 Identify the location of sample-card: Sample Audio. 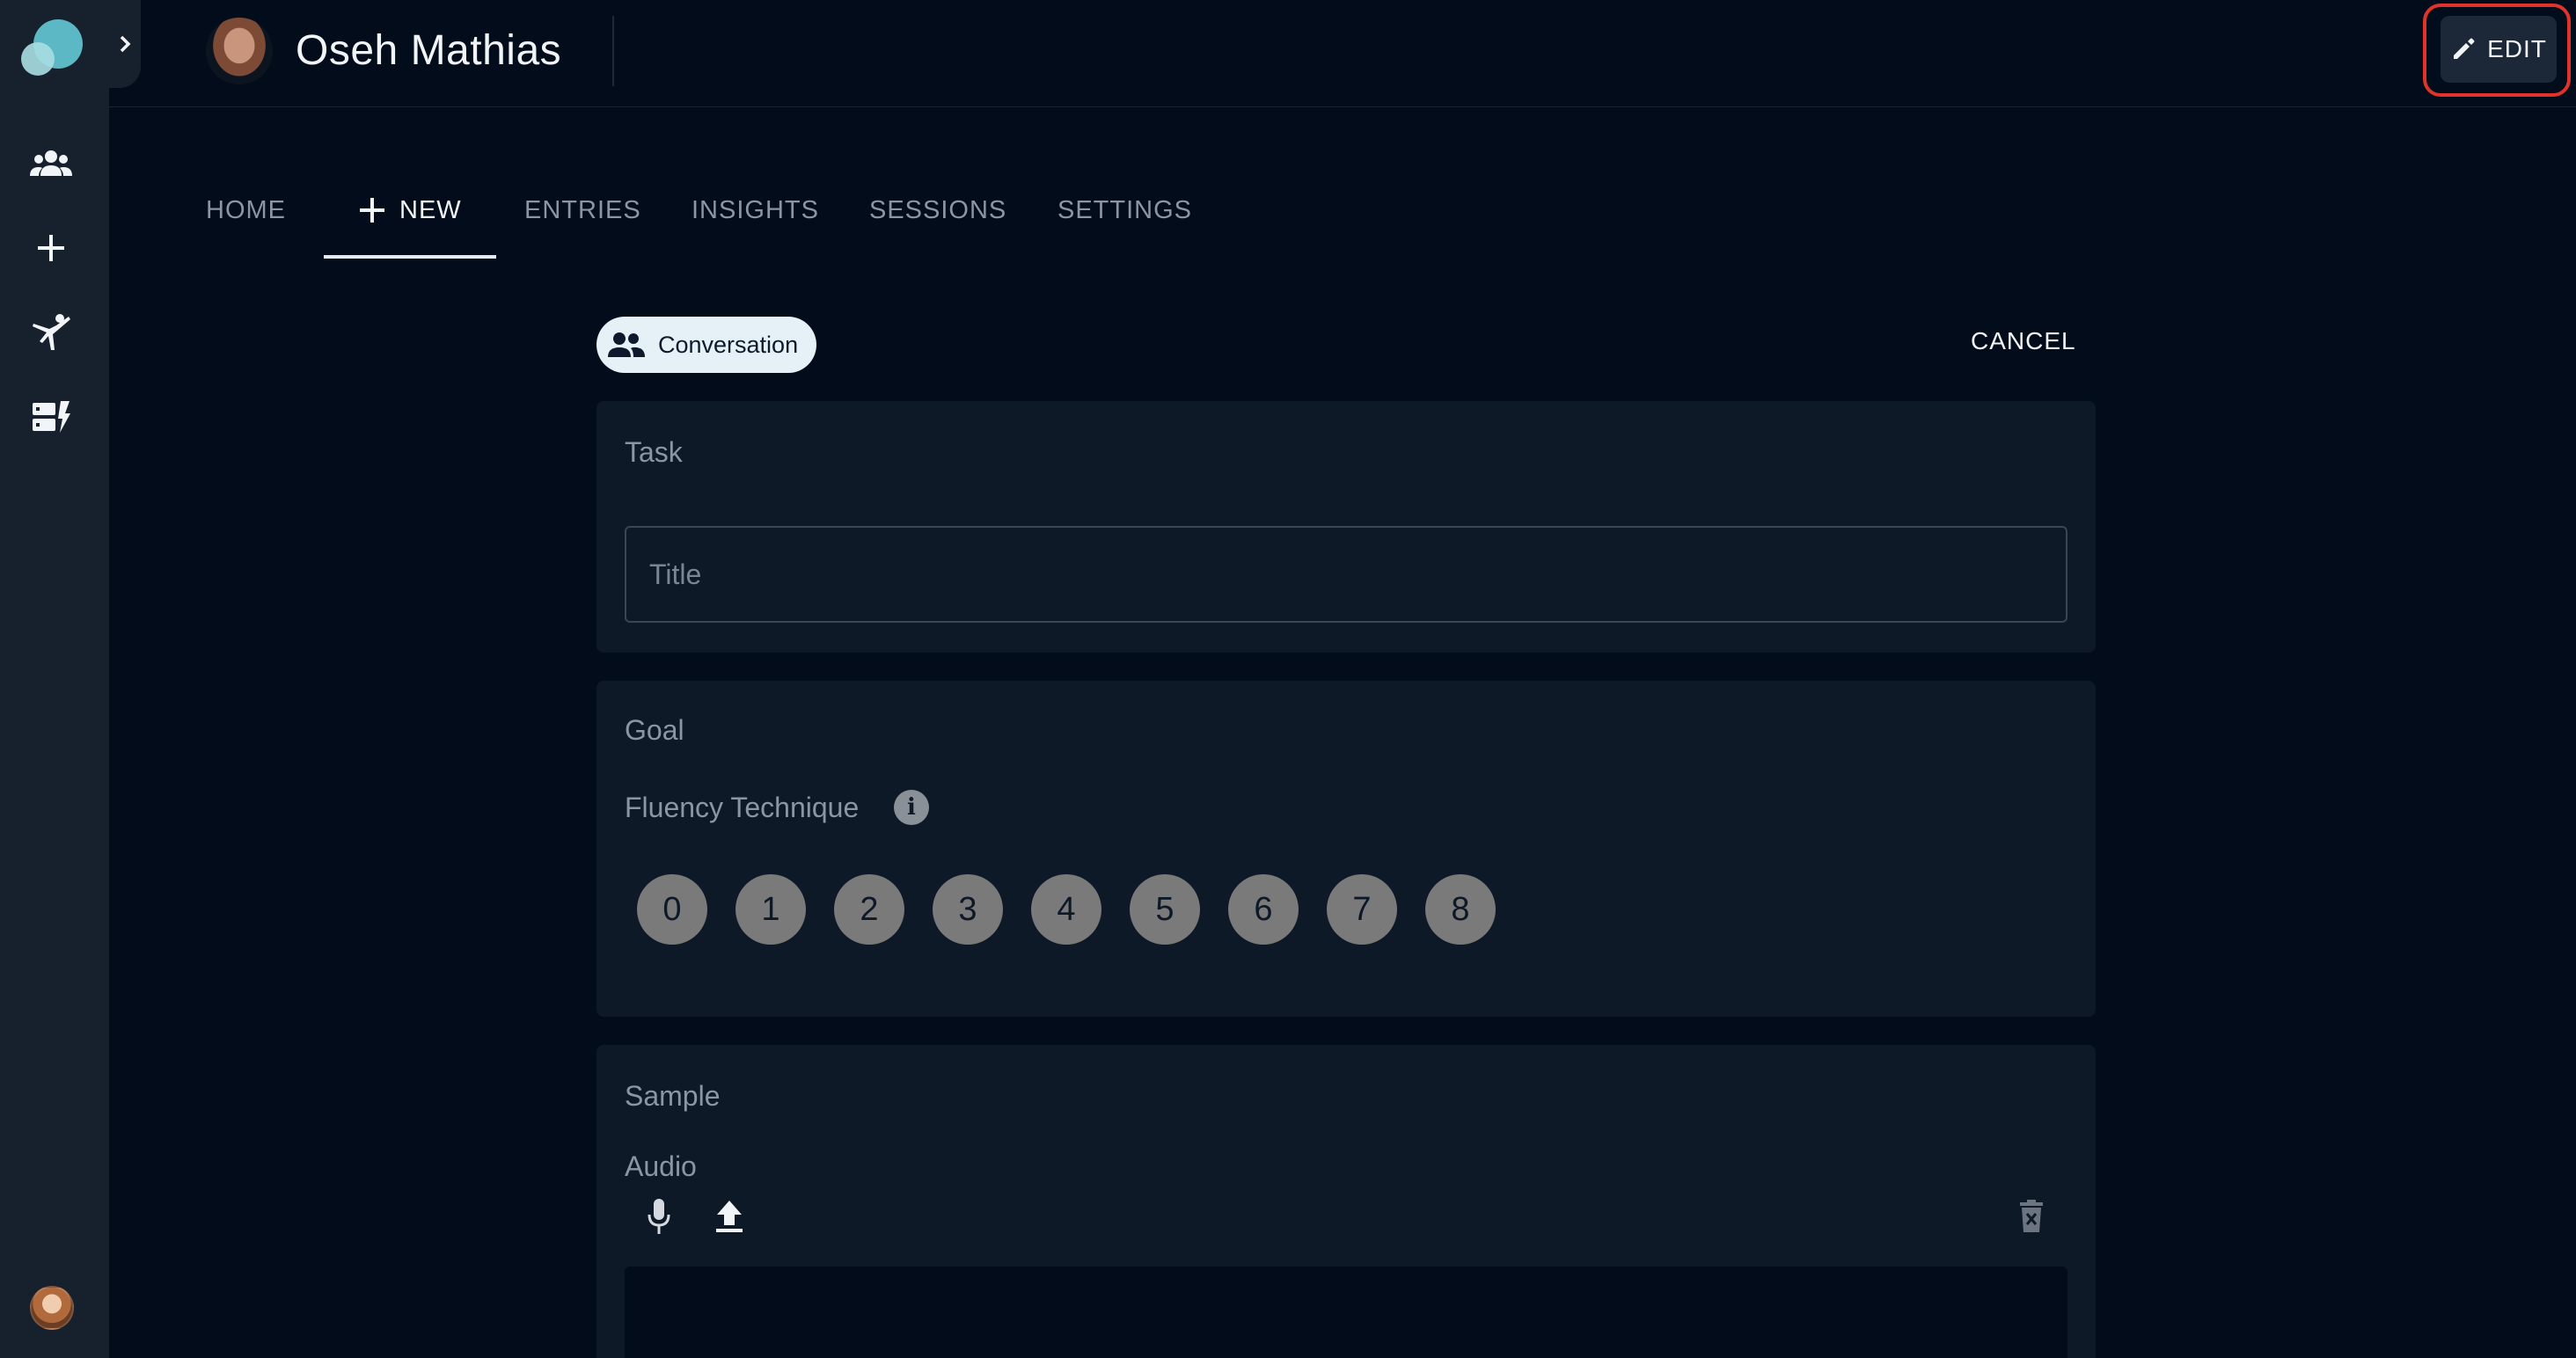
(1346, 1201).